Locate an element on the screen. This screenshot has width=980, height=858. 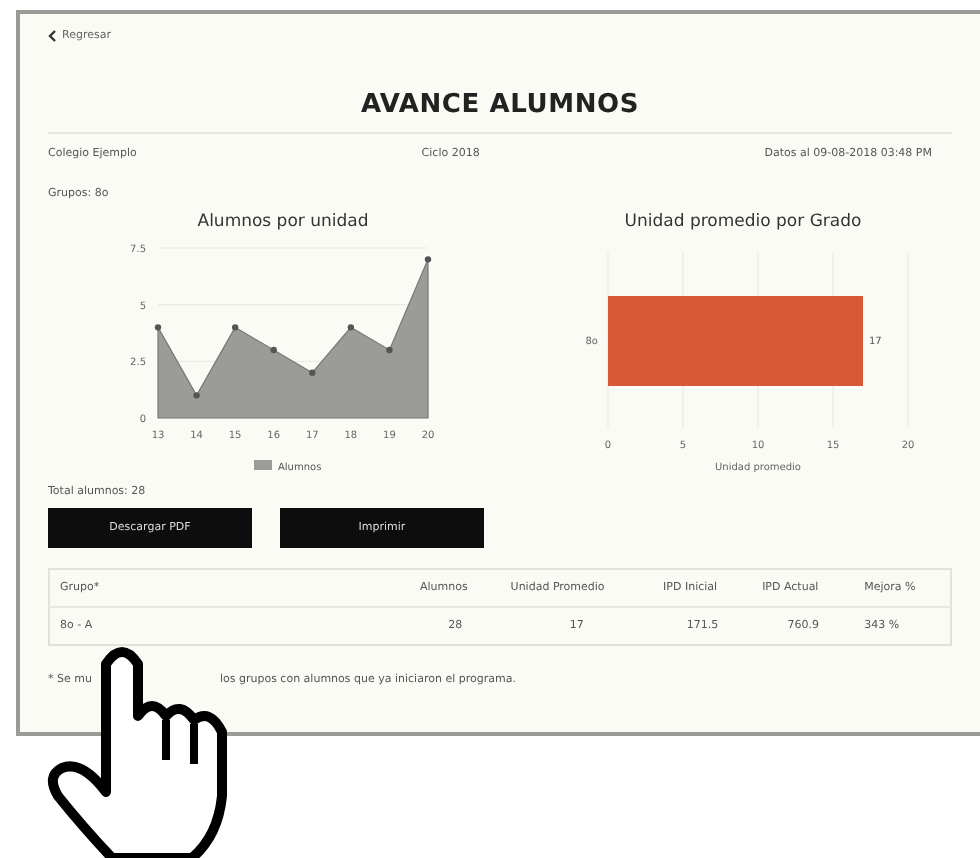
chart-title: Unidad promedio por Grado is located at coordinates (743, 222).